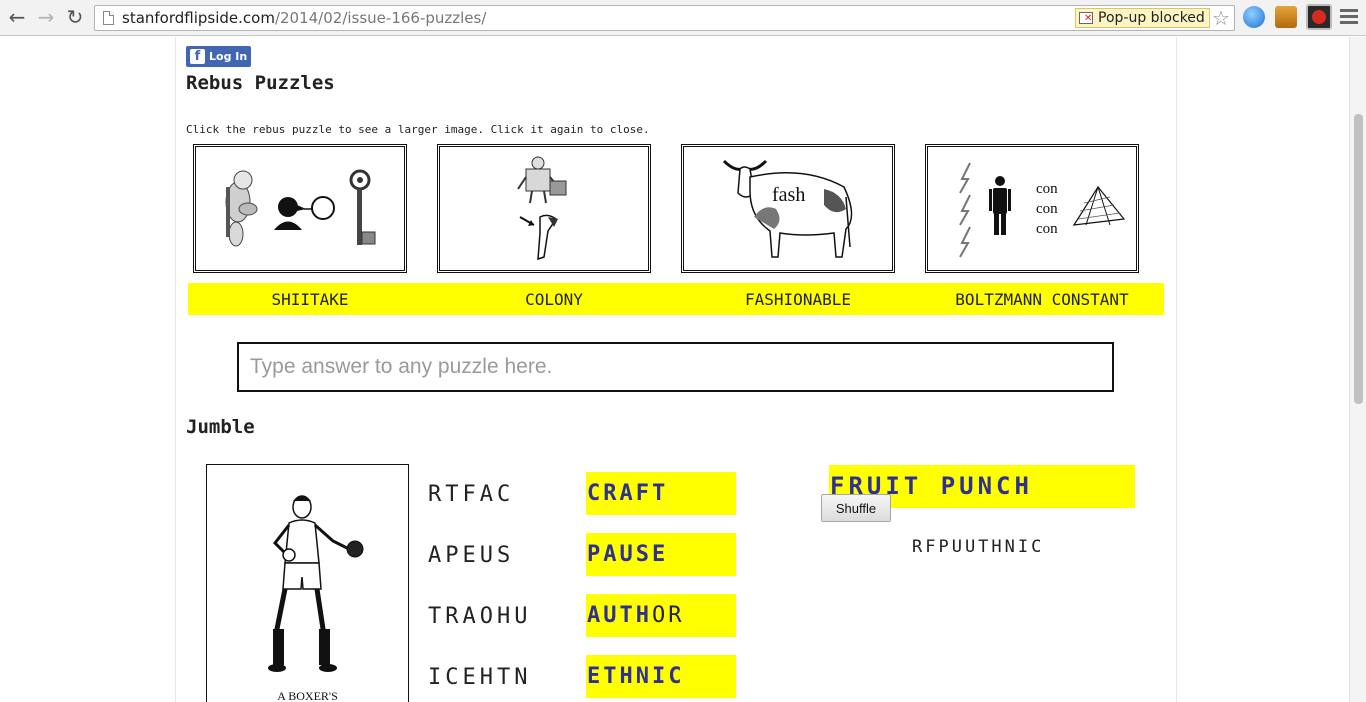 This screenshot has height=702, width=1366. What do you see at coordinates (46, 17) in the screenshot?
I see `forward-arrow-icon: →` at bounding box center [46, 17].